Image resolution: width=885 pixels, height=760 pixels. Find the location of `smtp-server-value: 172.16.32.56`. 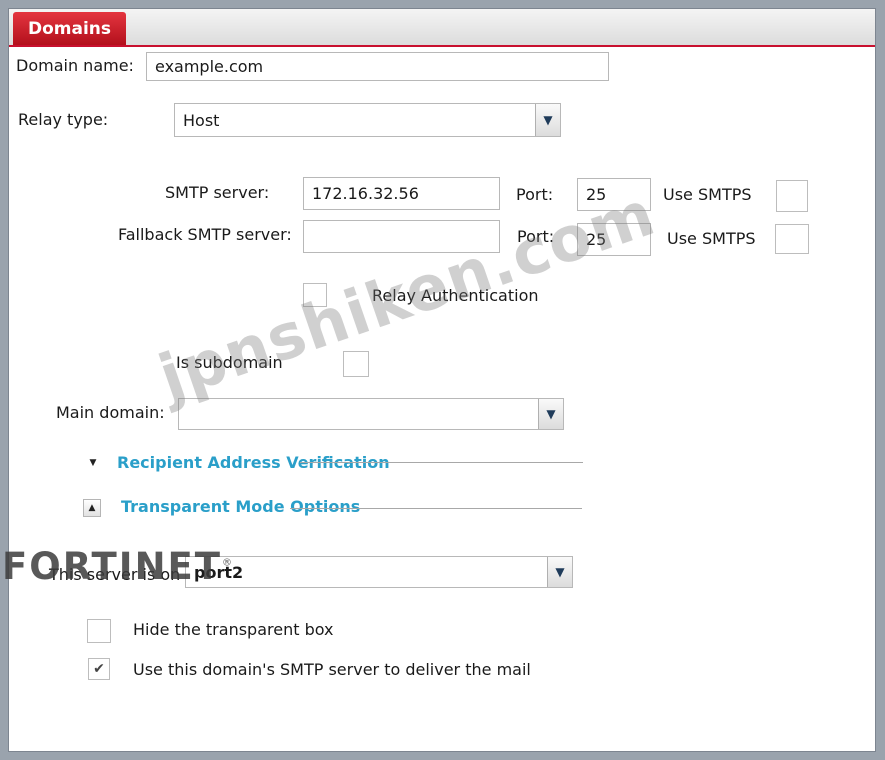

smtp-server-value: 172.16.32.56 is located at coordinates (365, 193).